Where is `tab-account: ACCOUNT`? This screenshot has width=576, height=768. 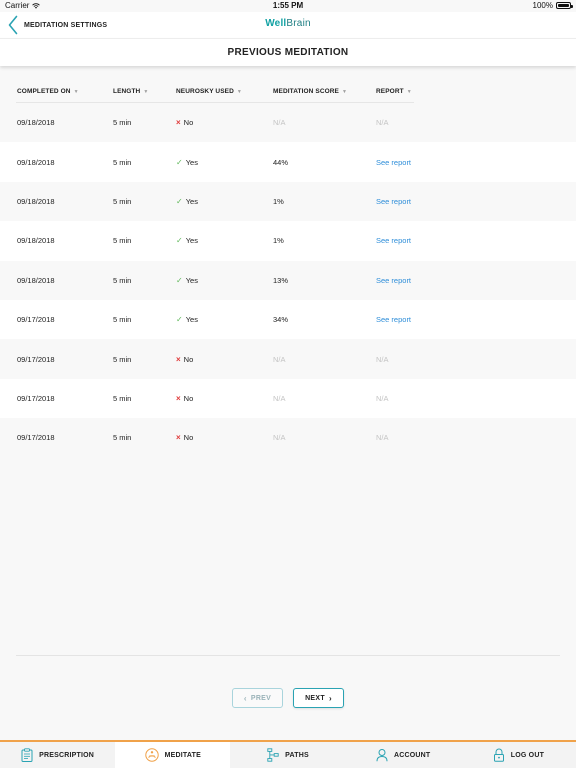 tab-account: ACCOUNT is located at coordinates (403, 755).